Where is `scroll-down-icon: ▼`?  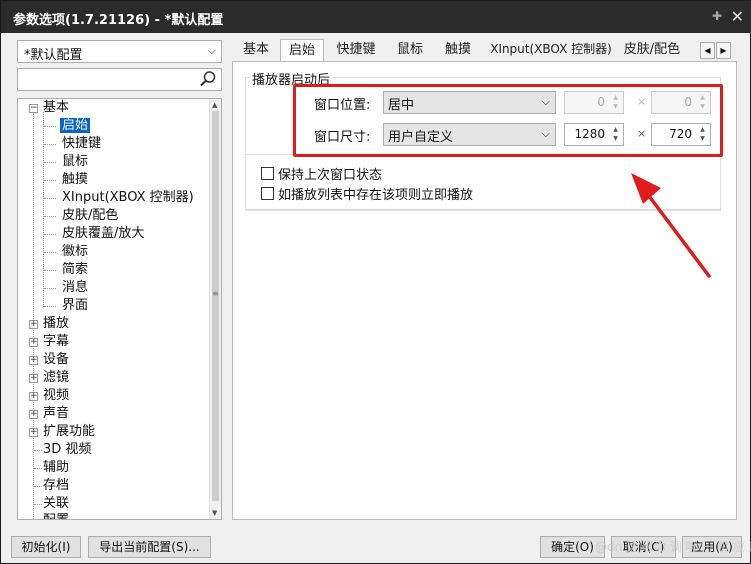 scroll-down-icon: ▼ is located at coordinates (214, 513).